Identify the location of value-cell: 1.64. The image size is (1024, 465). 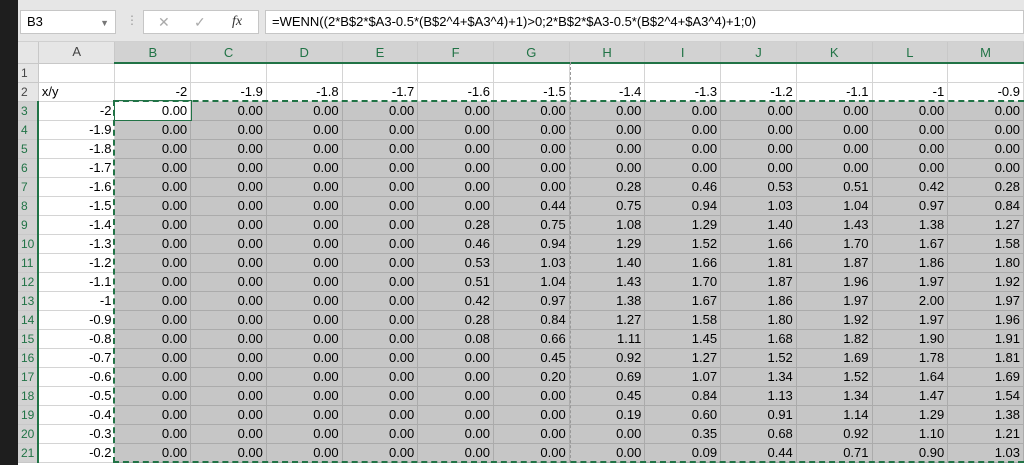
(910, 377).